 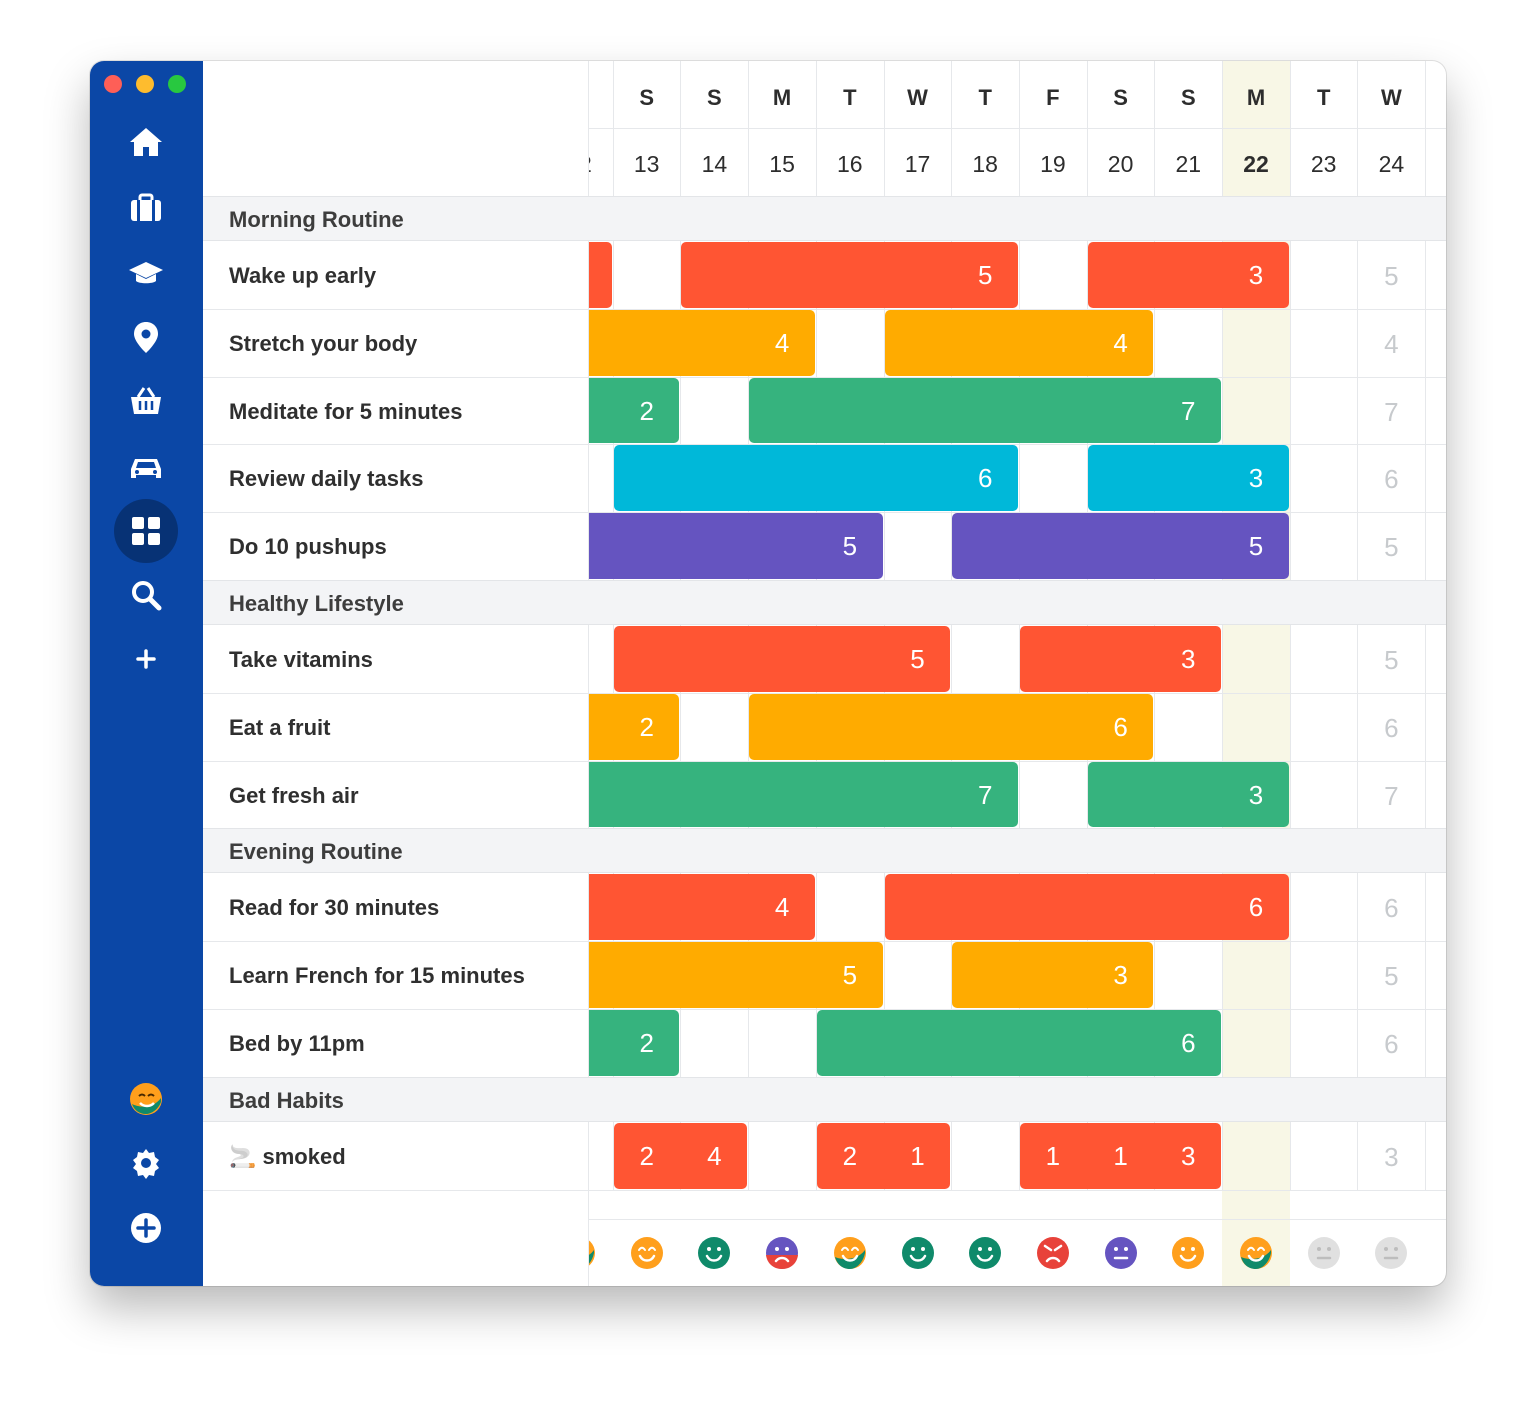 What do you see at coordinates (1256, 164) in the screenshot?
I see `day-number: 22` at bounding box center [1256, 164].